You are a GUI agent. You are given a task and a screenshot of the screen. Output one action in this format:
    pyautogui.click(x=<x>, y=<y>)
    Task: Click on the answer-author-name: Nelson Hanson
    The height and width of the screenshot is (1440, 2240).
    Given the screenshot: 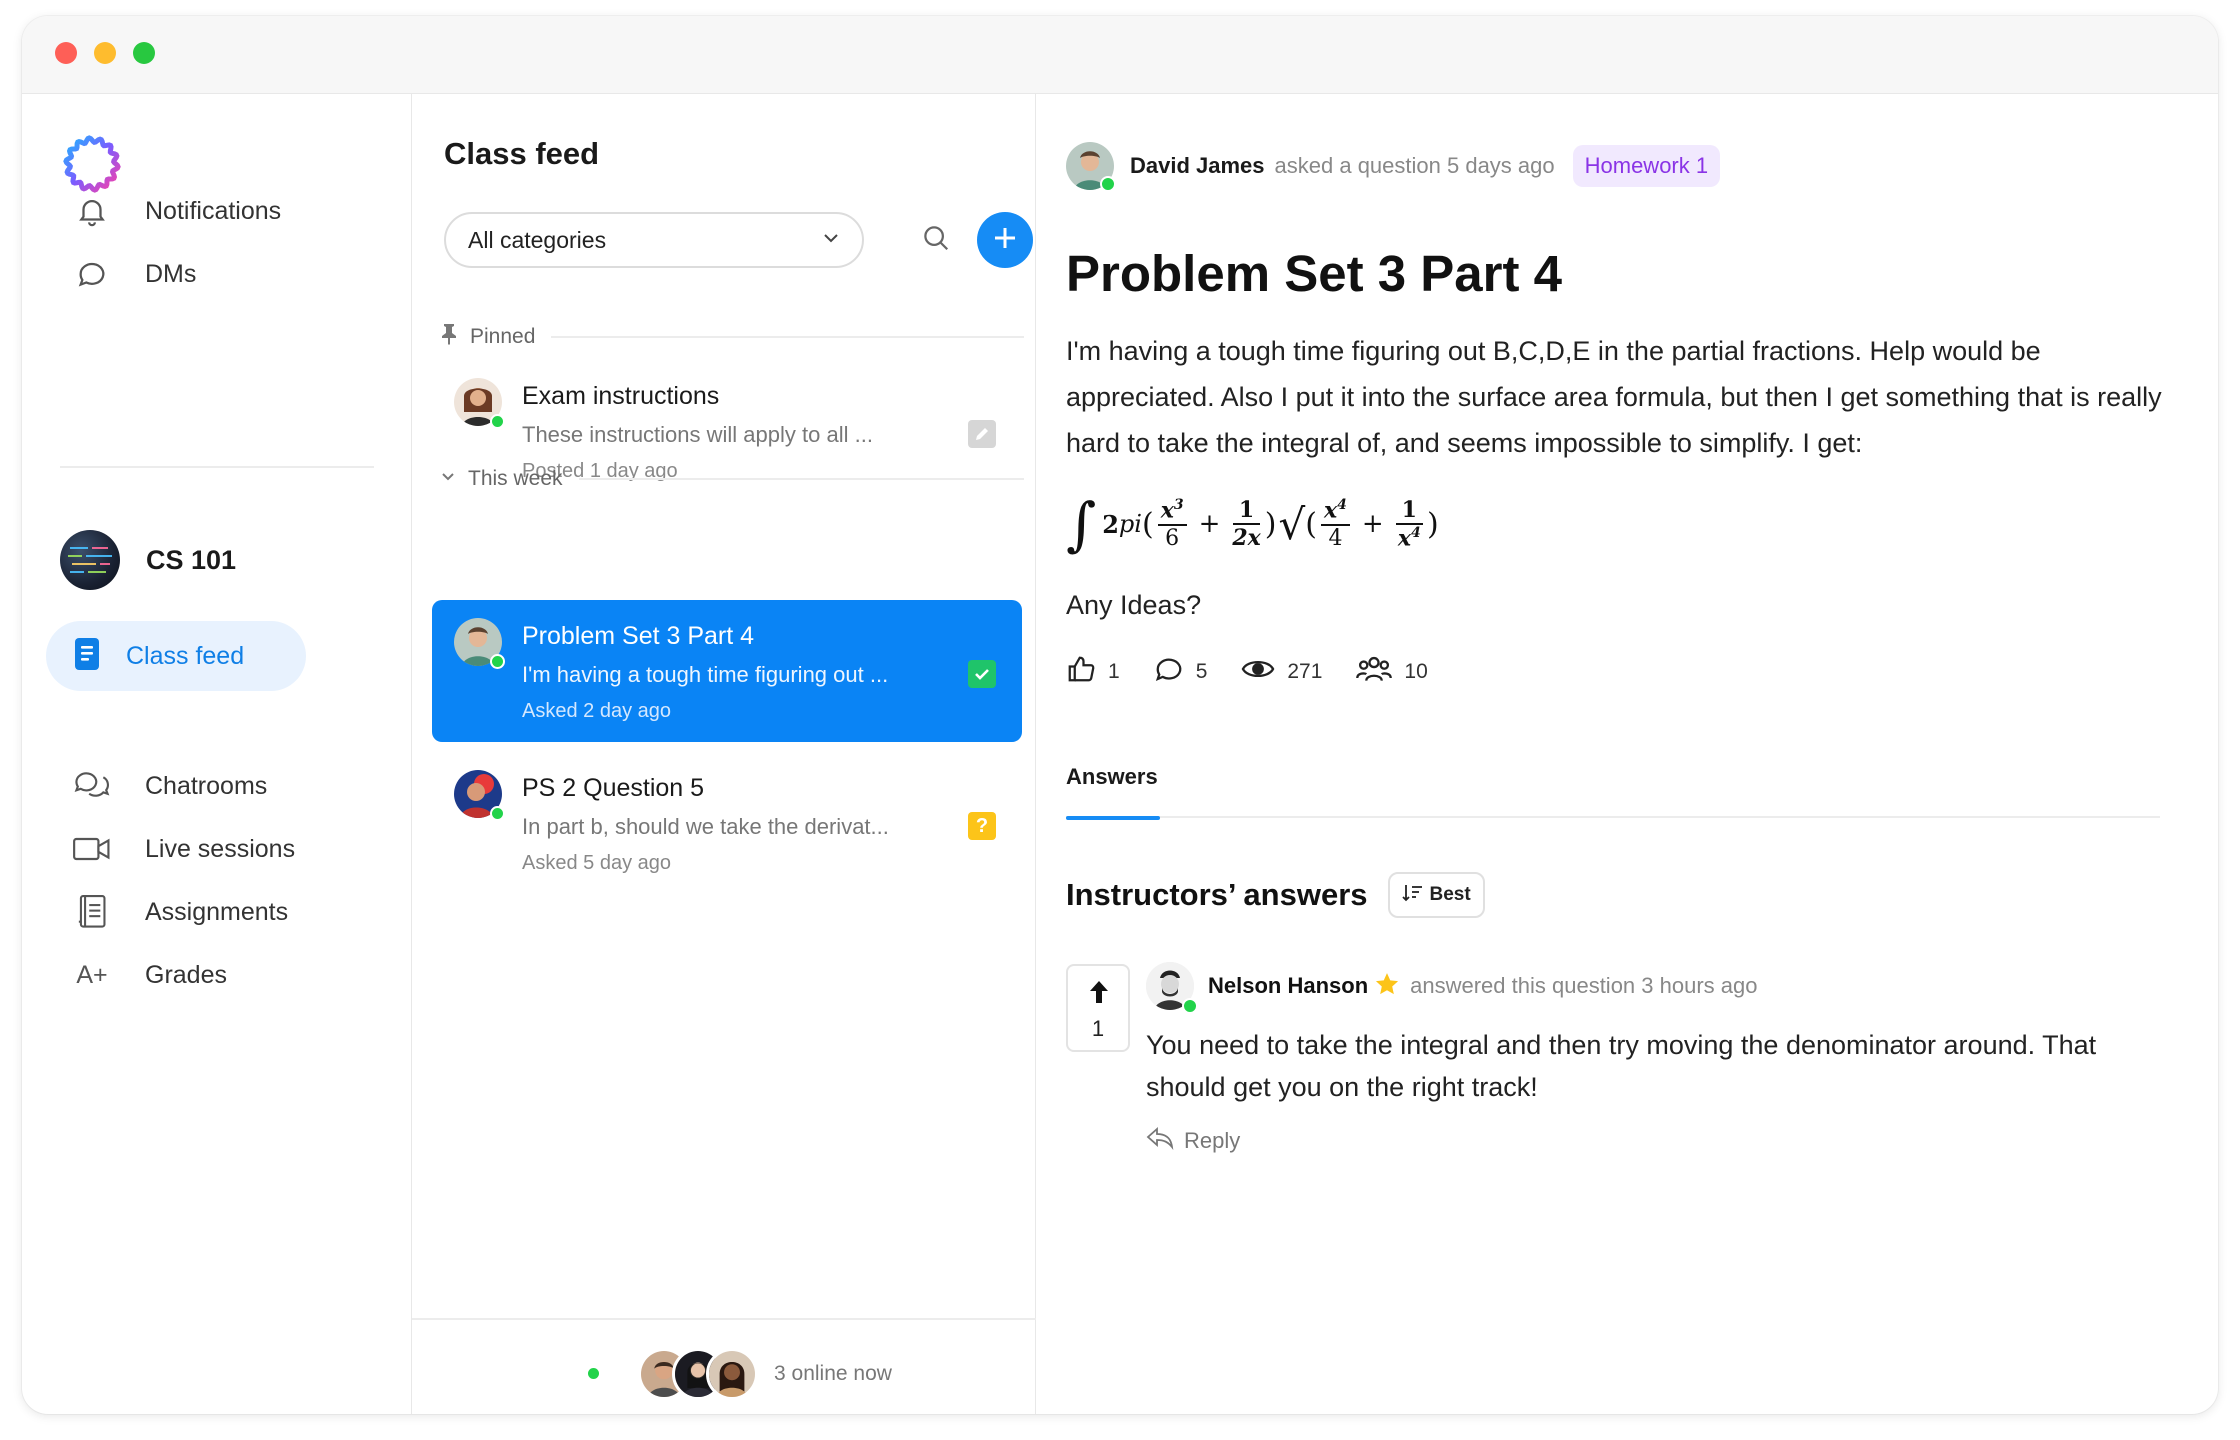 What is the action you would take?
    pyautogui.click(x=1288, y=986)
    